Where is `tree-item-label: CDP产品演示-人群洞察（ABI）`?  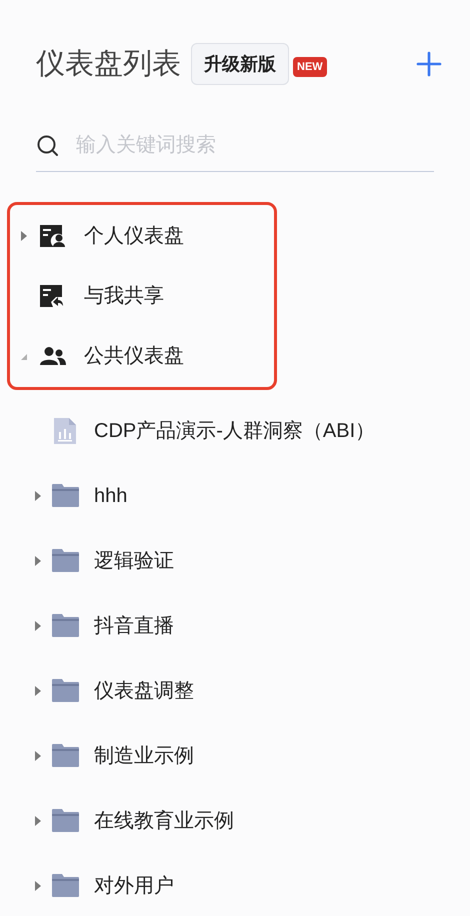 tree-item-label: CDP产品演示-人群洞察（ABI） is located at coordinates (235, 431).